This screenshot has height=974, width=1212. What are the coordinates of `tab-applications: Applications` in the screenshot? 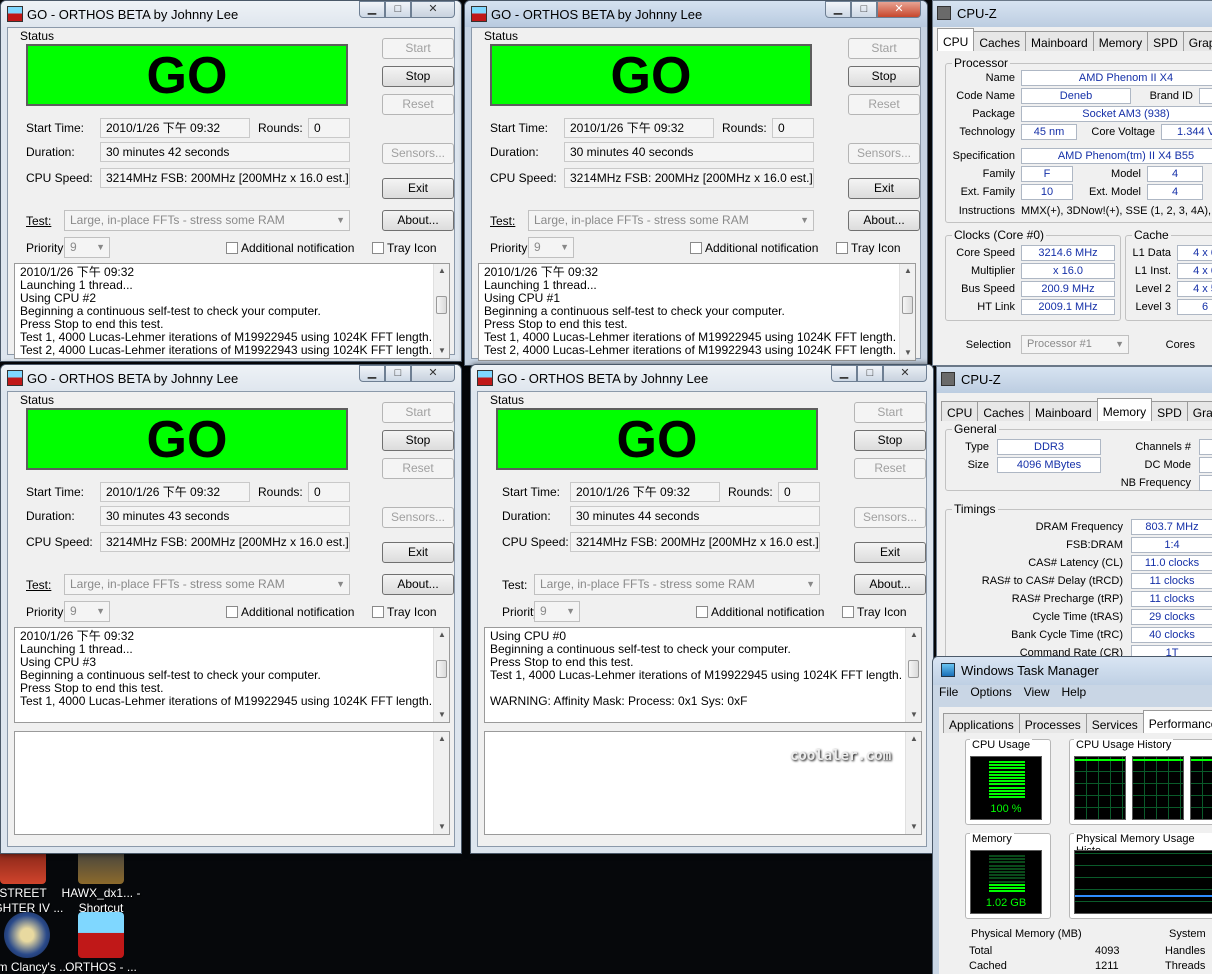 It's located at (981, 723).